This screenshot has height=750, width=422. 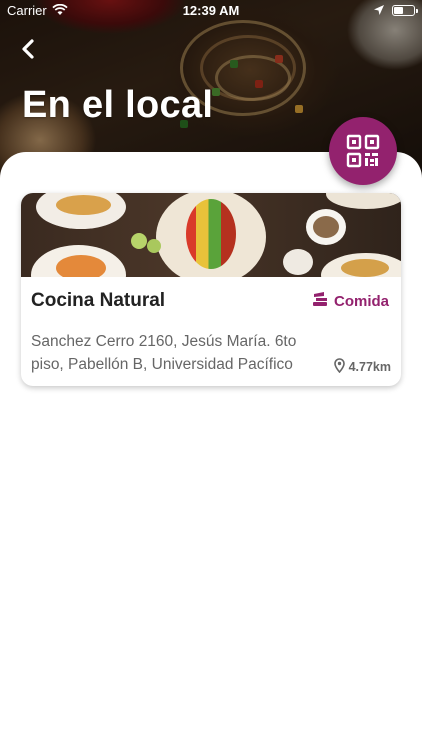 I want to click on place-photo, so click(x=211, y=235).